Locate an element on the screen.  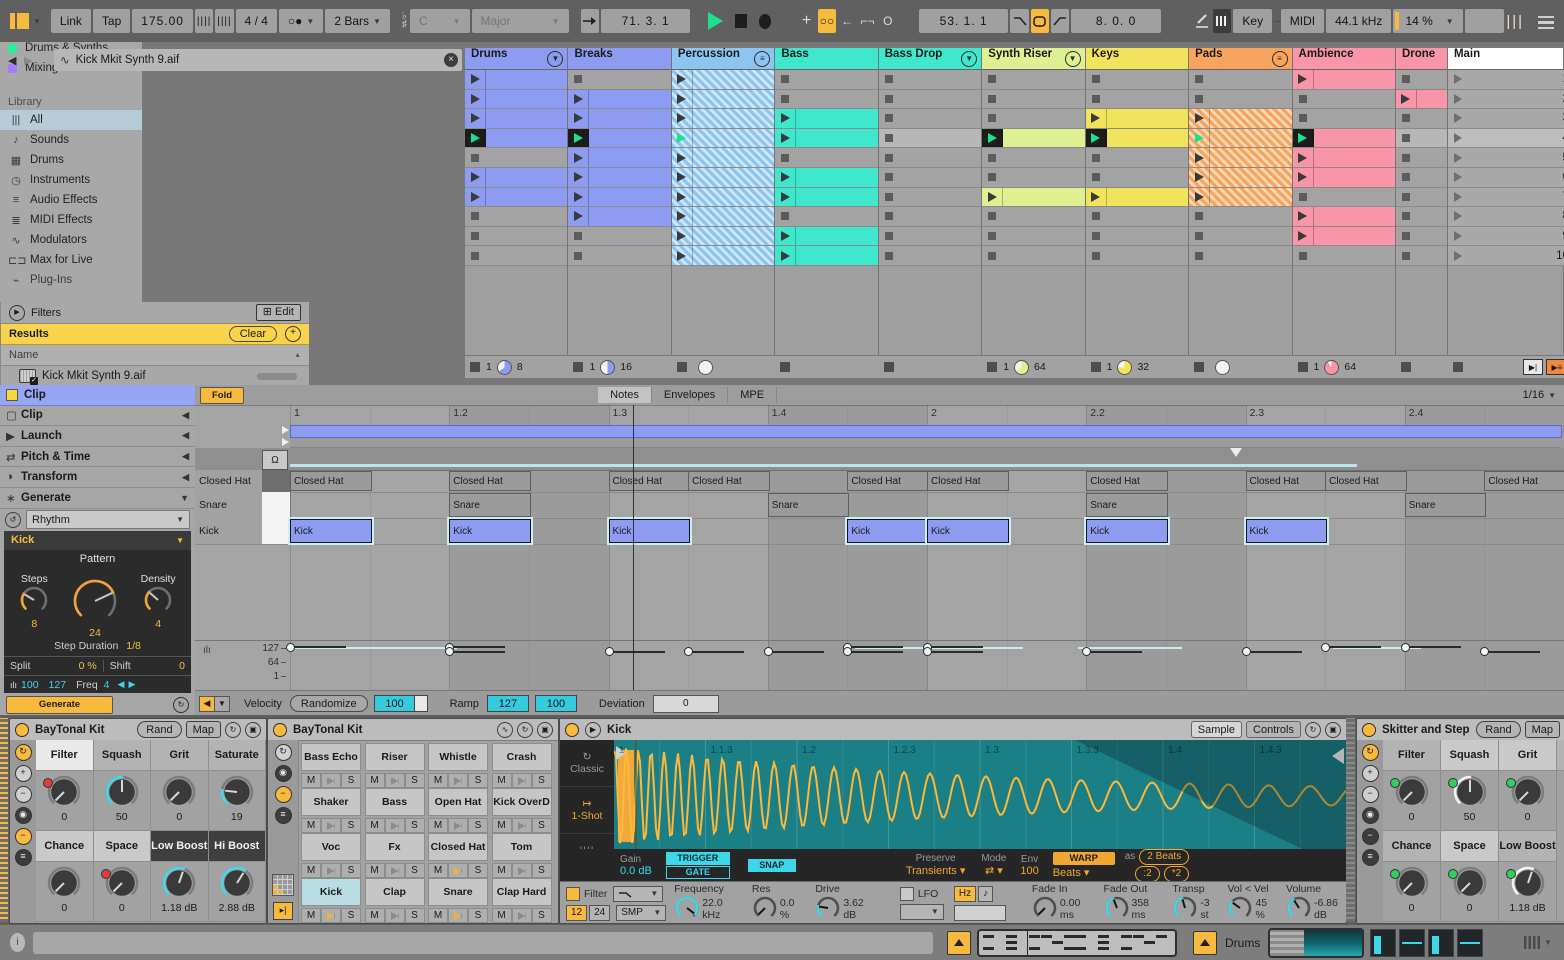
macro-variations-icon: ↻ is located at coordinates (283, 752).